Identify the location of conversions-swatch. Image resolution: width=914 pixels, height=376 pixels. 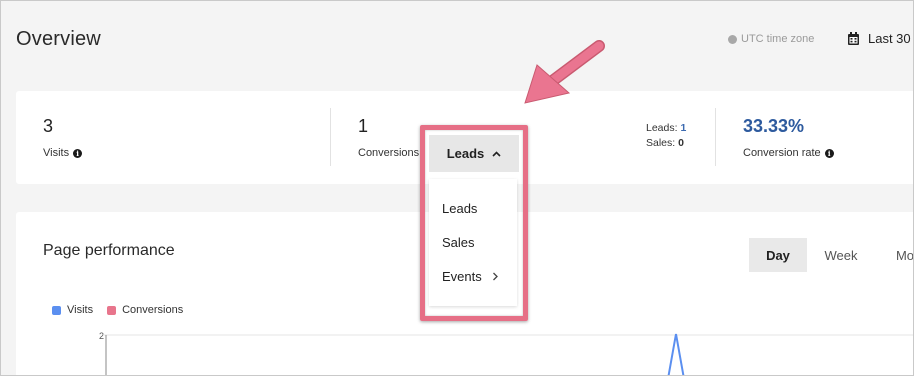
(112, 310).